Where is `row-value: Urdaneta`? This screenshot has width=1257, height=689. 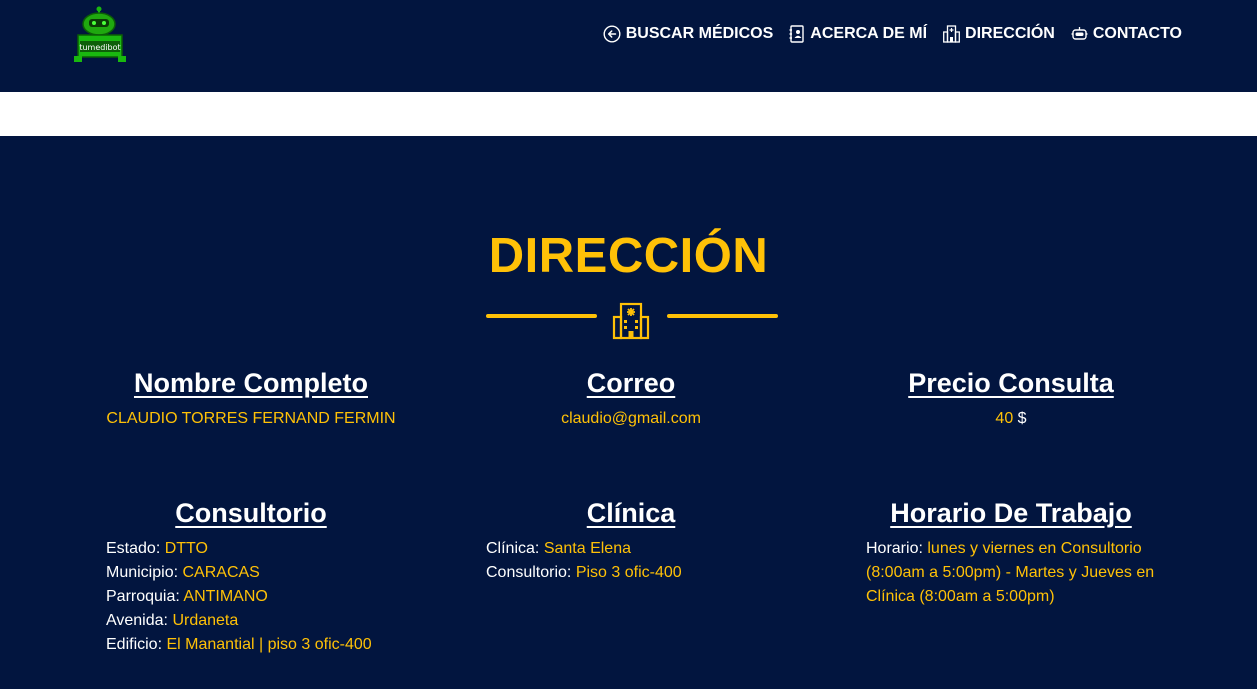
row-value: Urdaneta is located at coordinates (205, 620).